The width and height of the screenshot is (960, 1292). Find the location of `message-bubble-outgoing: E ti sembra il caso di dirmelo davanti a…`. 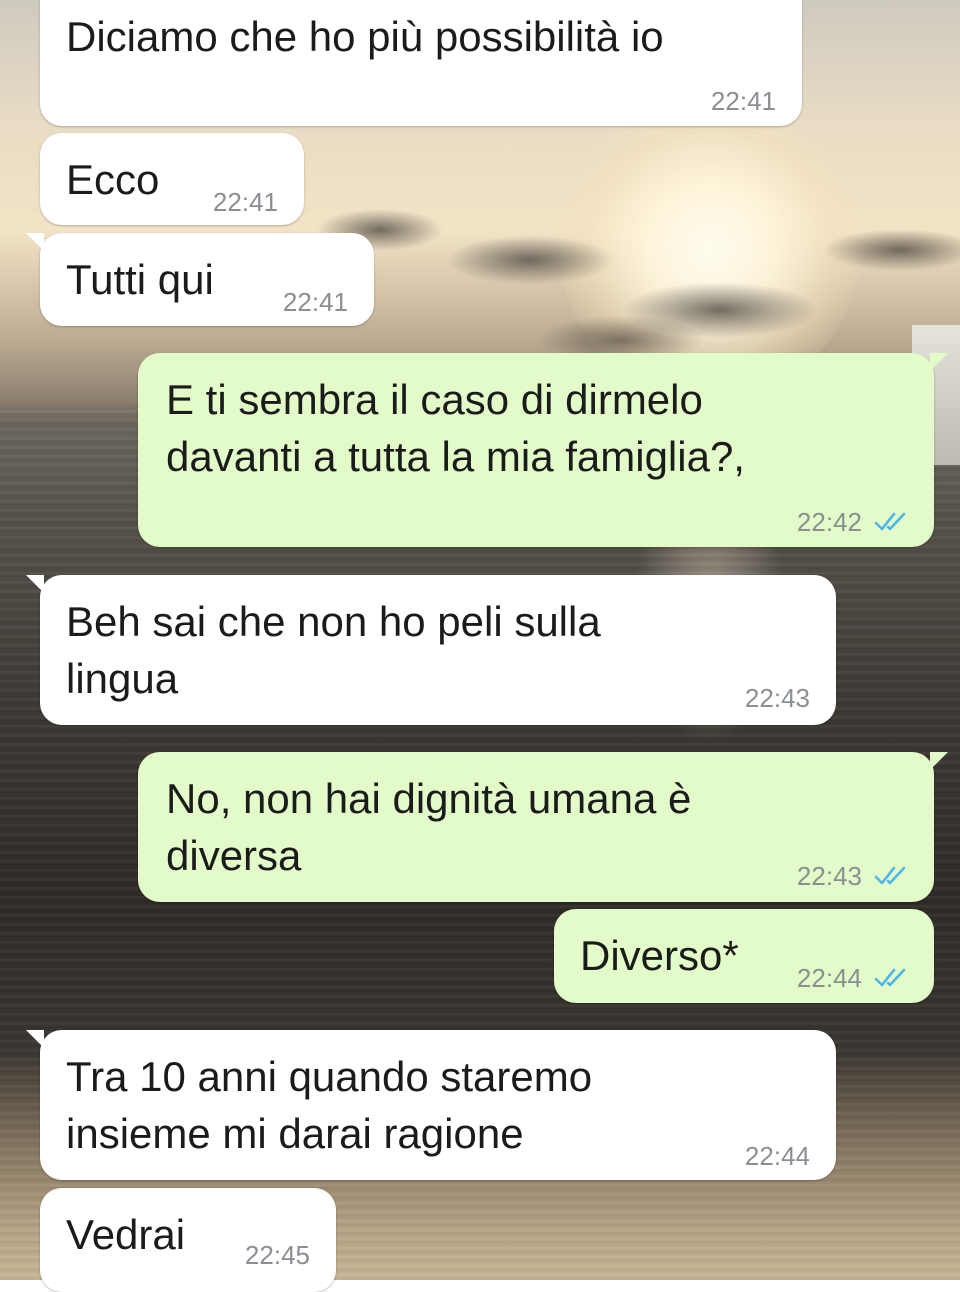

message-bubble-outgoing: E ti sembra il caso di dirmelo davanti a… is located at coordinates (543, 450).